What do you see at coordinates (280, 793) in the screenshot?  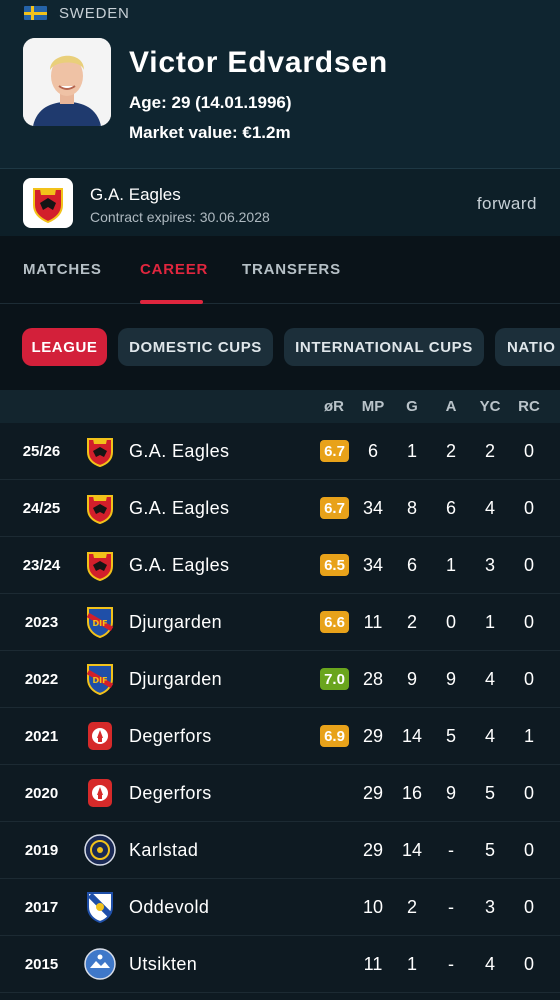 I see `table-row: 2020 Degerfors 29 16 9 5 0` at bounding box center [280, 793].